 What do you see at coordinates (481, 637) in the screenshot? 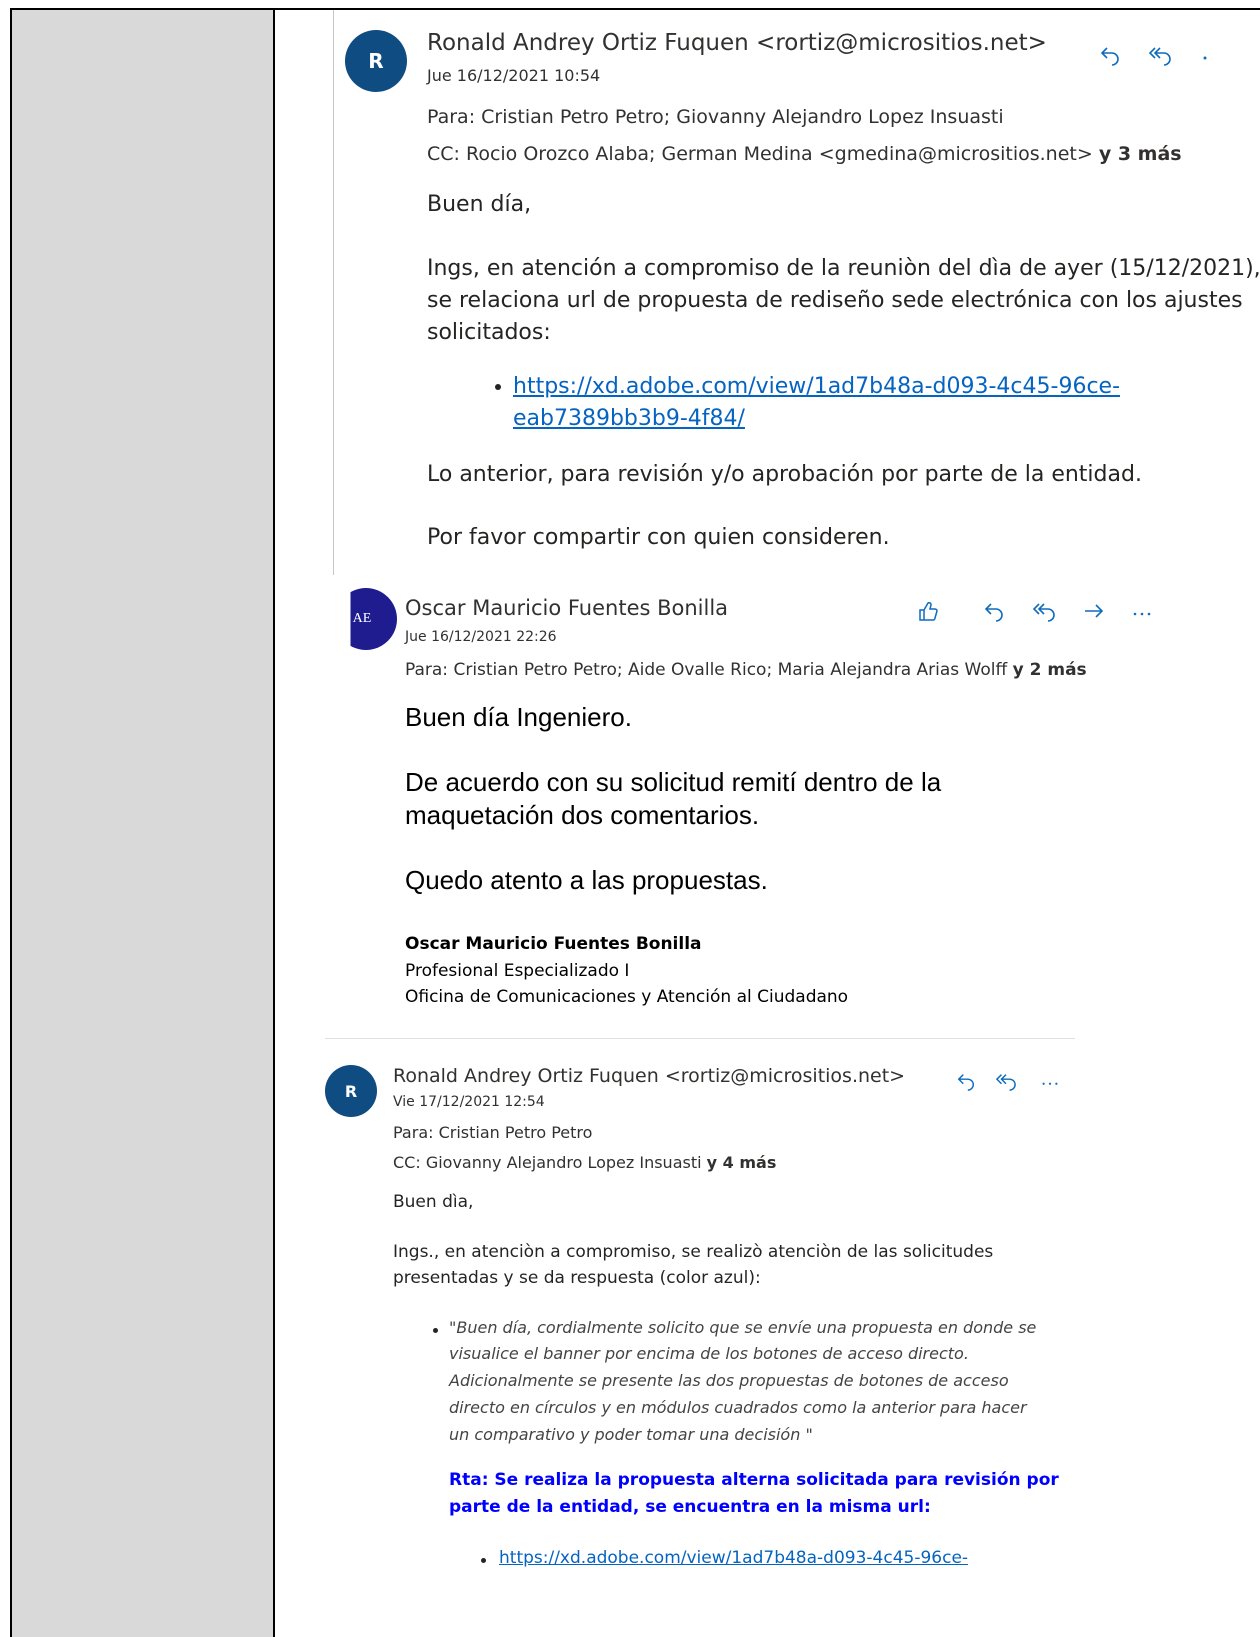
I see `message-date: Jue 16/12/2021 22:26` at bounding box center [481, 637].